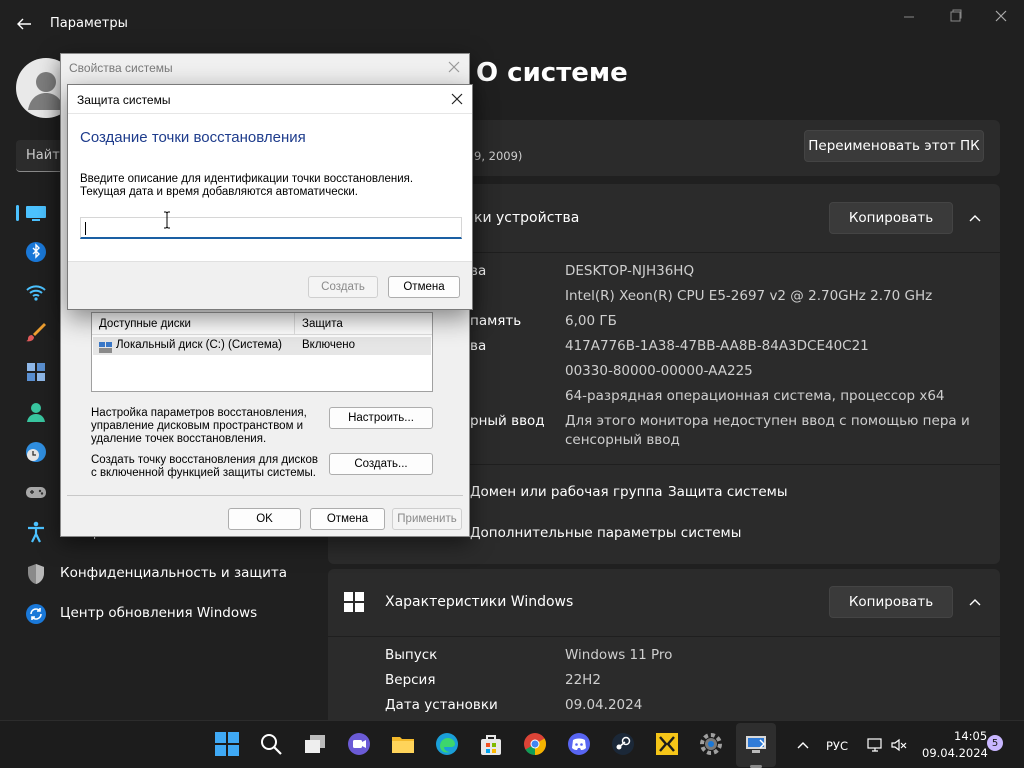  What do you see at coordinates (36, 292) in the screenshot?
I see `network-wifi-icon` at bounding box center [36, 292].